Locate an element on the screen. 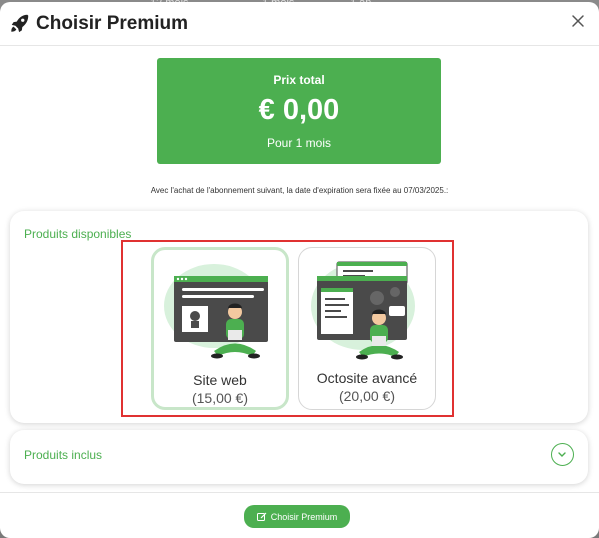  website-developer-illustration is located at coordinates (216, 311).